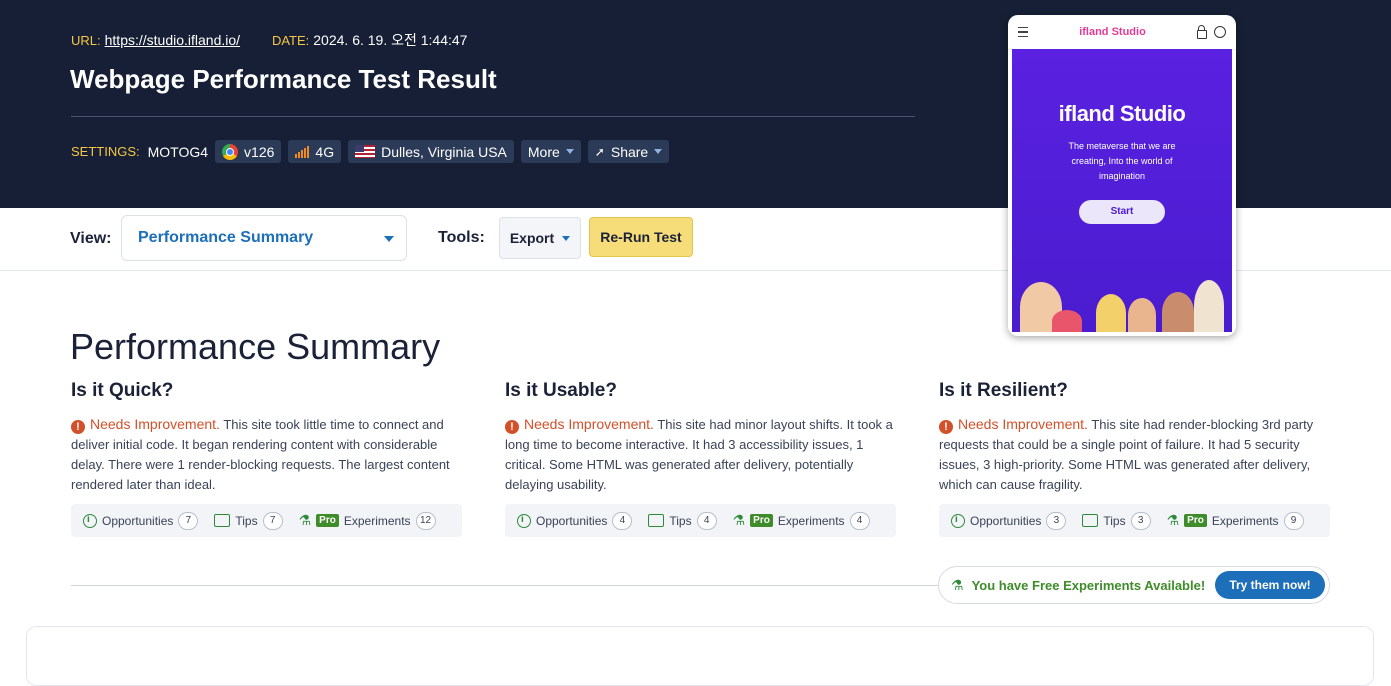 Image resolution: width=1391 pixels, height=686 pixels. I want to click on url-key: URL:, so click(86, 40).